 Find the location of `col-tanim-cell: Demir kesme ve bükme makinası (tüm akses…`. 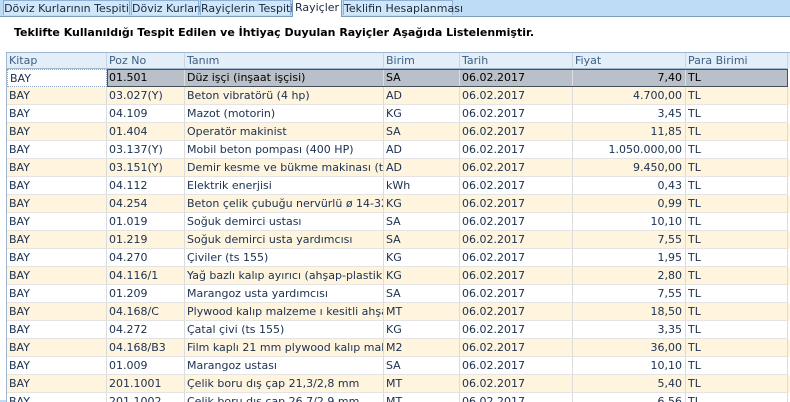

col-tanim-cell: Demir kesme ve bükme makinası (tüm akses… is located at coordinates (284, 168).